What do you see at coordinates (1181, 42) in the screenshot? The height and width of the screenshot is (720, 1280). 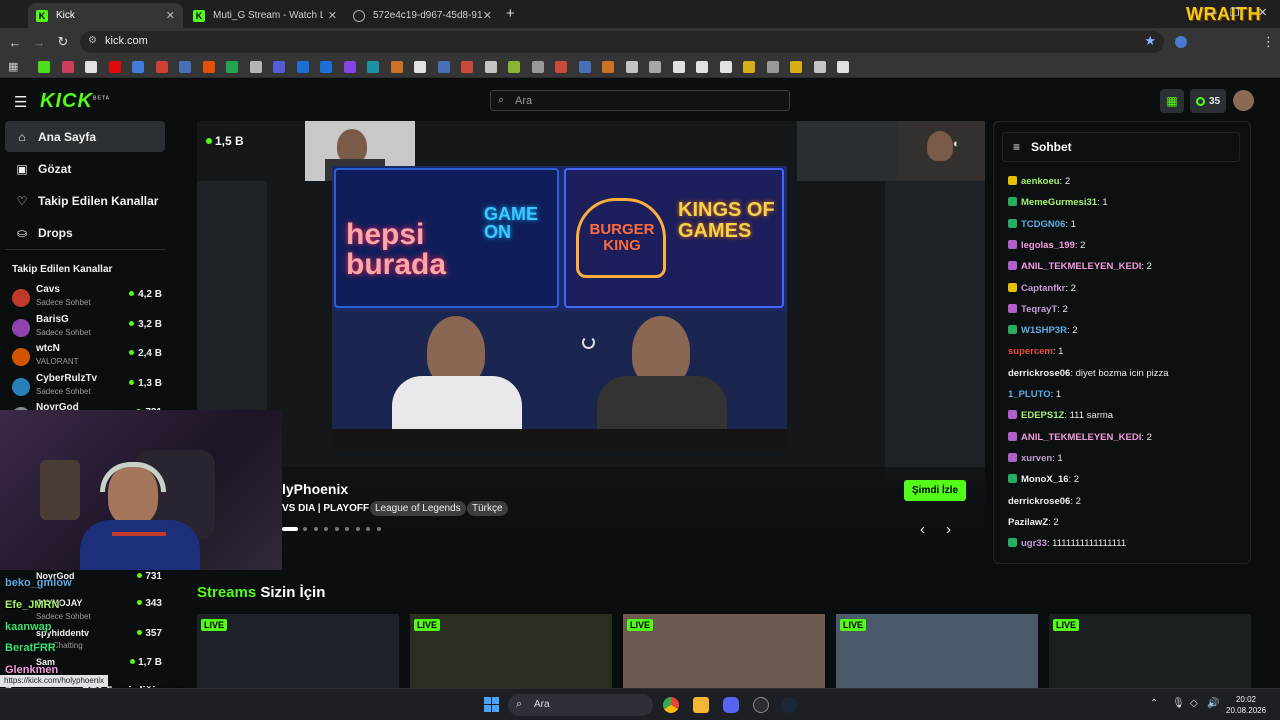 I see `extension-icon` at bounding box center [1181, 42].